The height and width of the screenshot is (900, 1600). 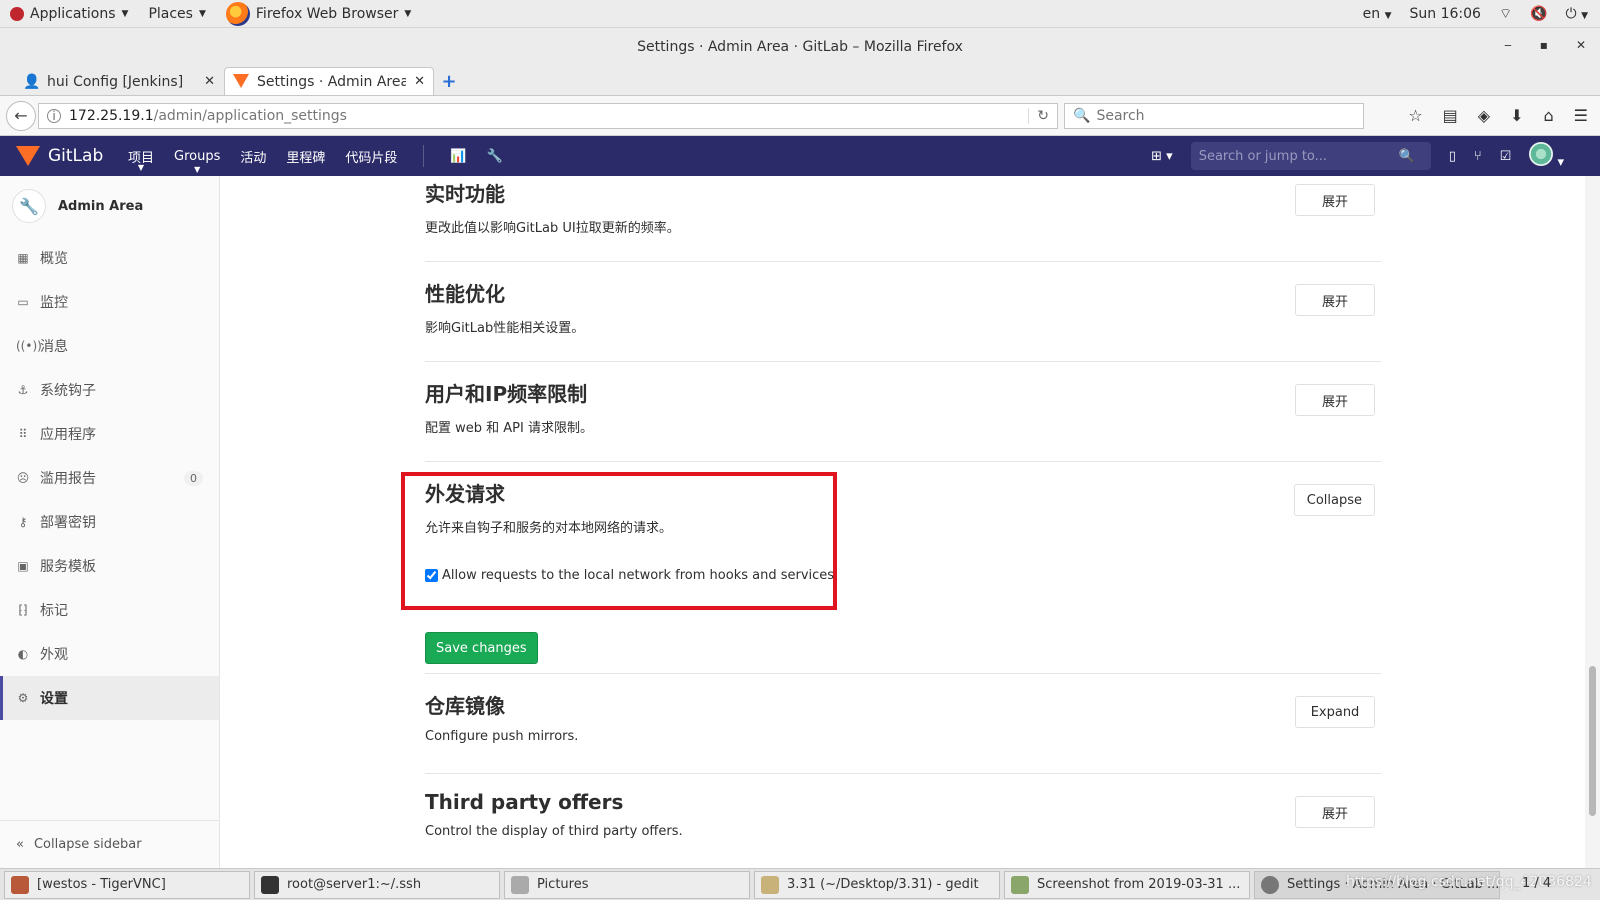 I want to click on labels-icon: ⁅⁆, so click(x=23, y=610).